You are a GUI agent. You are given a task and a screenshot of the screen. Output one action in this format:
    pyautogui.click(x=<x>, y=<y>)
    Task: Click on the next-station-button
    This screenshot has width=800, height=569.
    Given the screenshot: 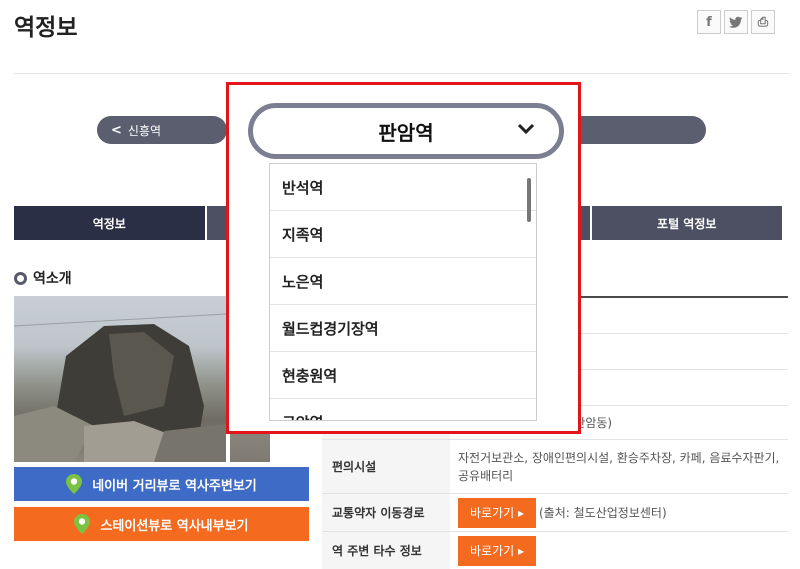 What is the action you would take?
    pyautogui.click(x=633, y=130)
    